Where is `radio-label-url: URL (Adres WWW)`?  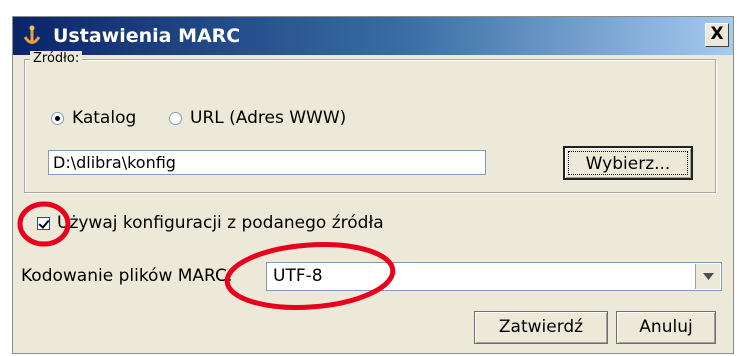 radio-label-url: URL (Adres WWW) is located at coordinates (268, 118).